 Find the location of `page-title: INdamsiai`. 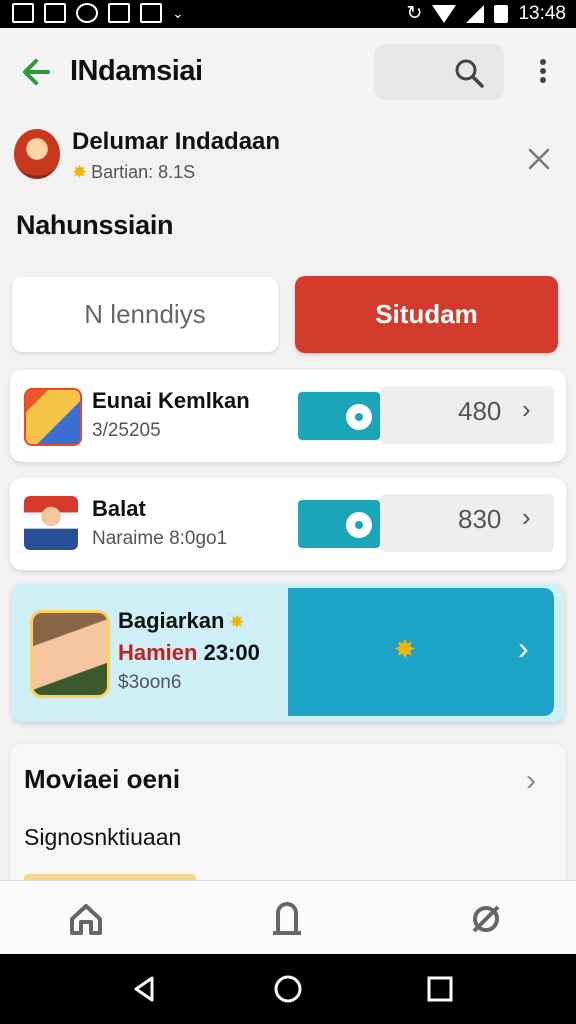

page-title: INdamsiai is located at coordinates (136, 71).